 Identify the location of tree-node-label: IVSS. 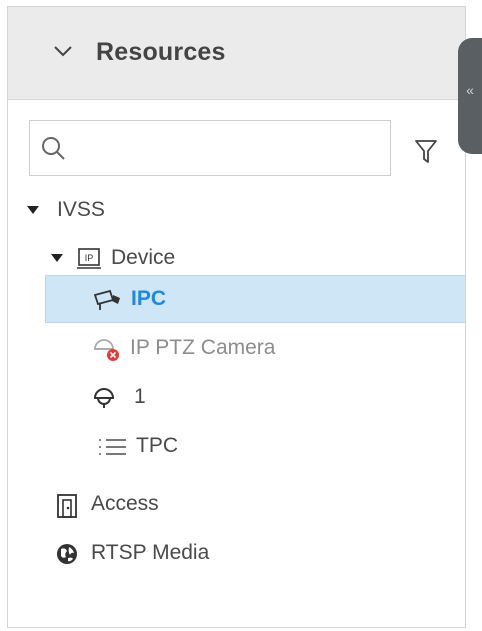
(81, 209).